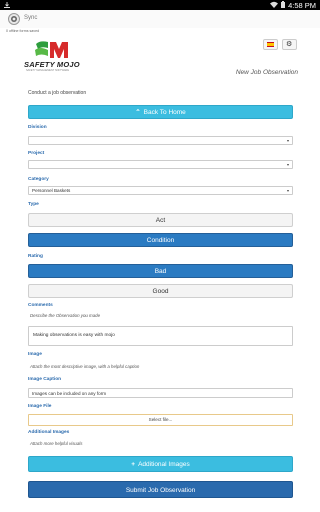  Describe the element at coordinates (45, 379) in the screenshot. I see `image-caption-label: Image Caption` at that location.